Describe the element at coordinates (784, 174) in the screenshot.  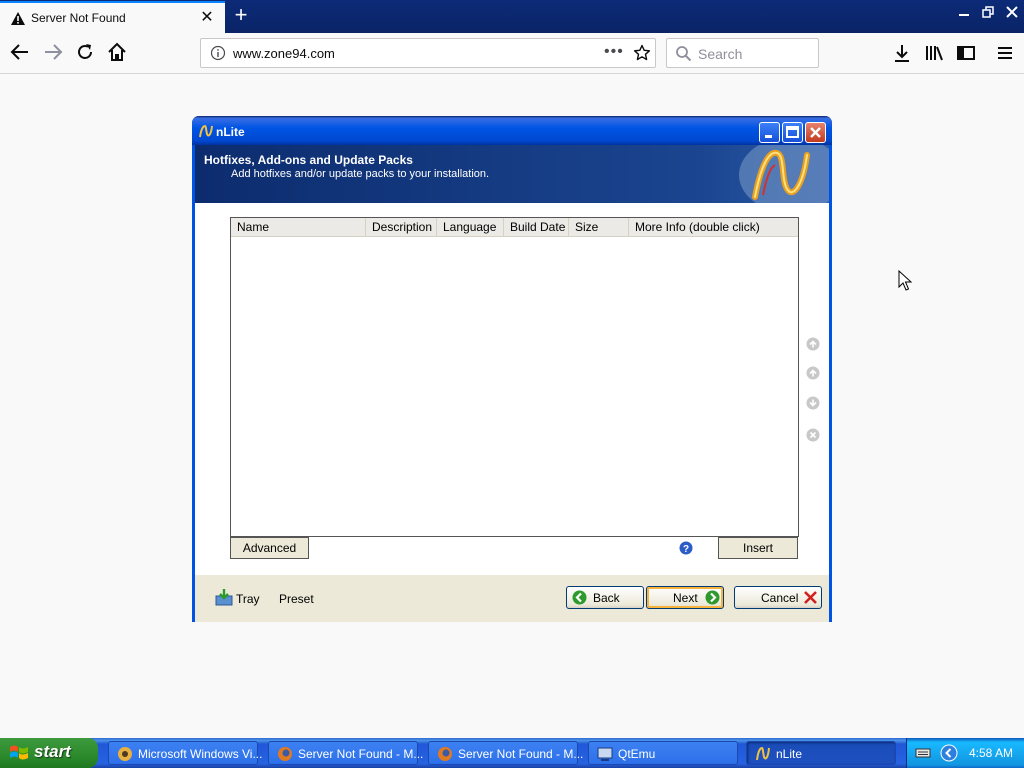
I see `nlite-logo-icon` at that location.